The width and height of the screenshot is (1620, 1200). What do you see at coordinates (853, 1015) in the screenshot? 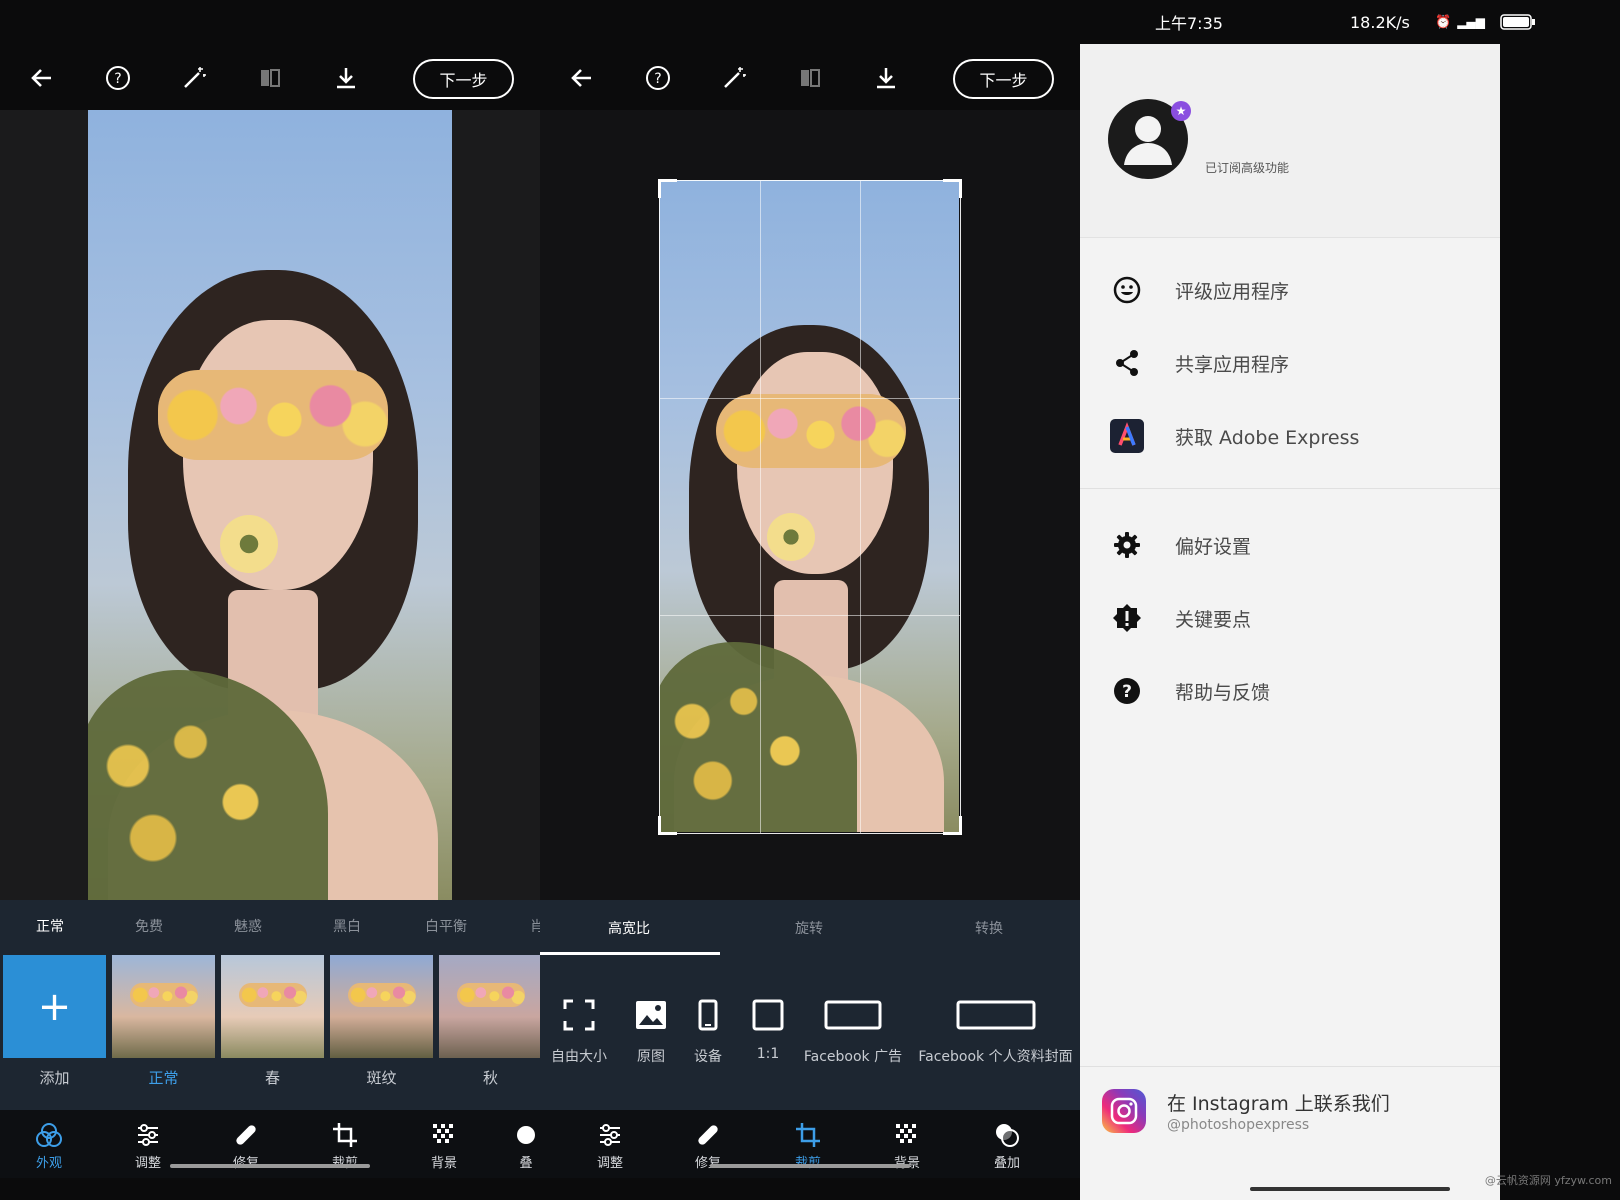
I see `fb-ad-icon` at bounding box center [853, 1015].